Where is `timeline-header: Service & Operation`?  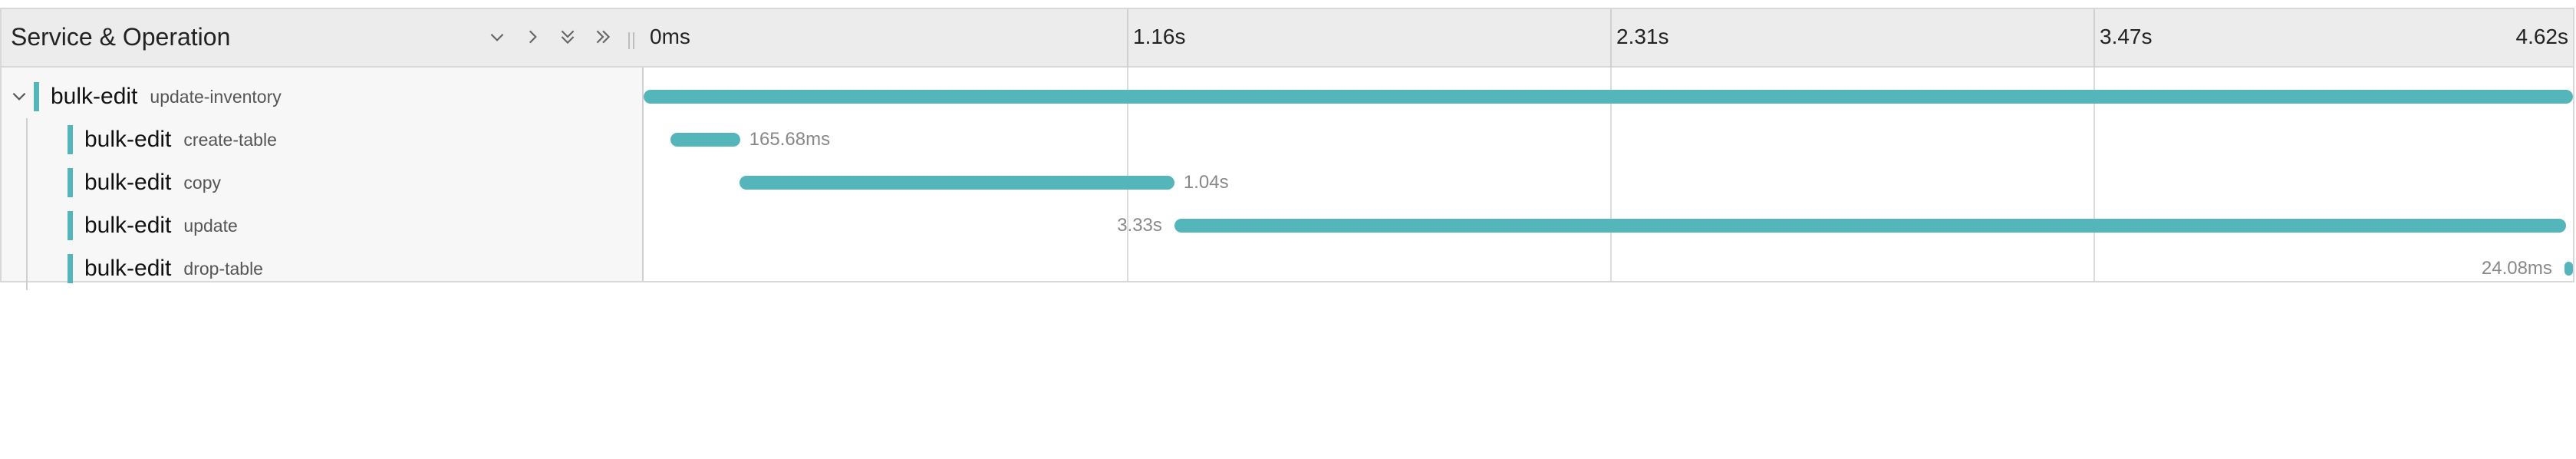
timeline-header: Service & Operation is located at coordinates (1287, 38).